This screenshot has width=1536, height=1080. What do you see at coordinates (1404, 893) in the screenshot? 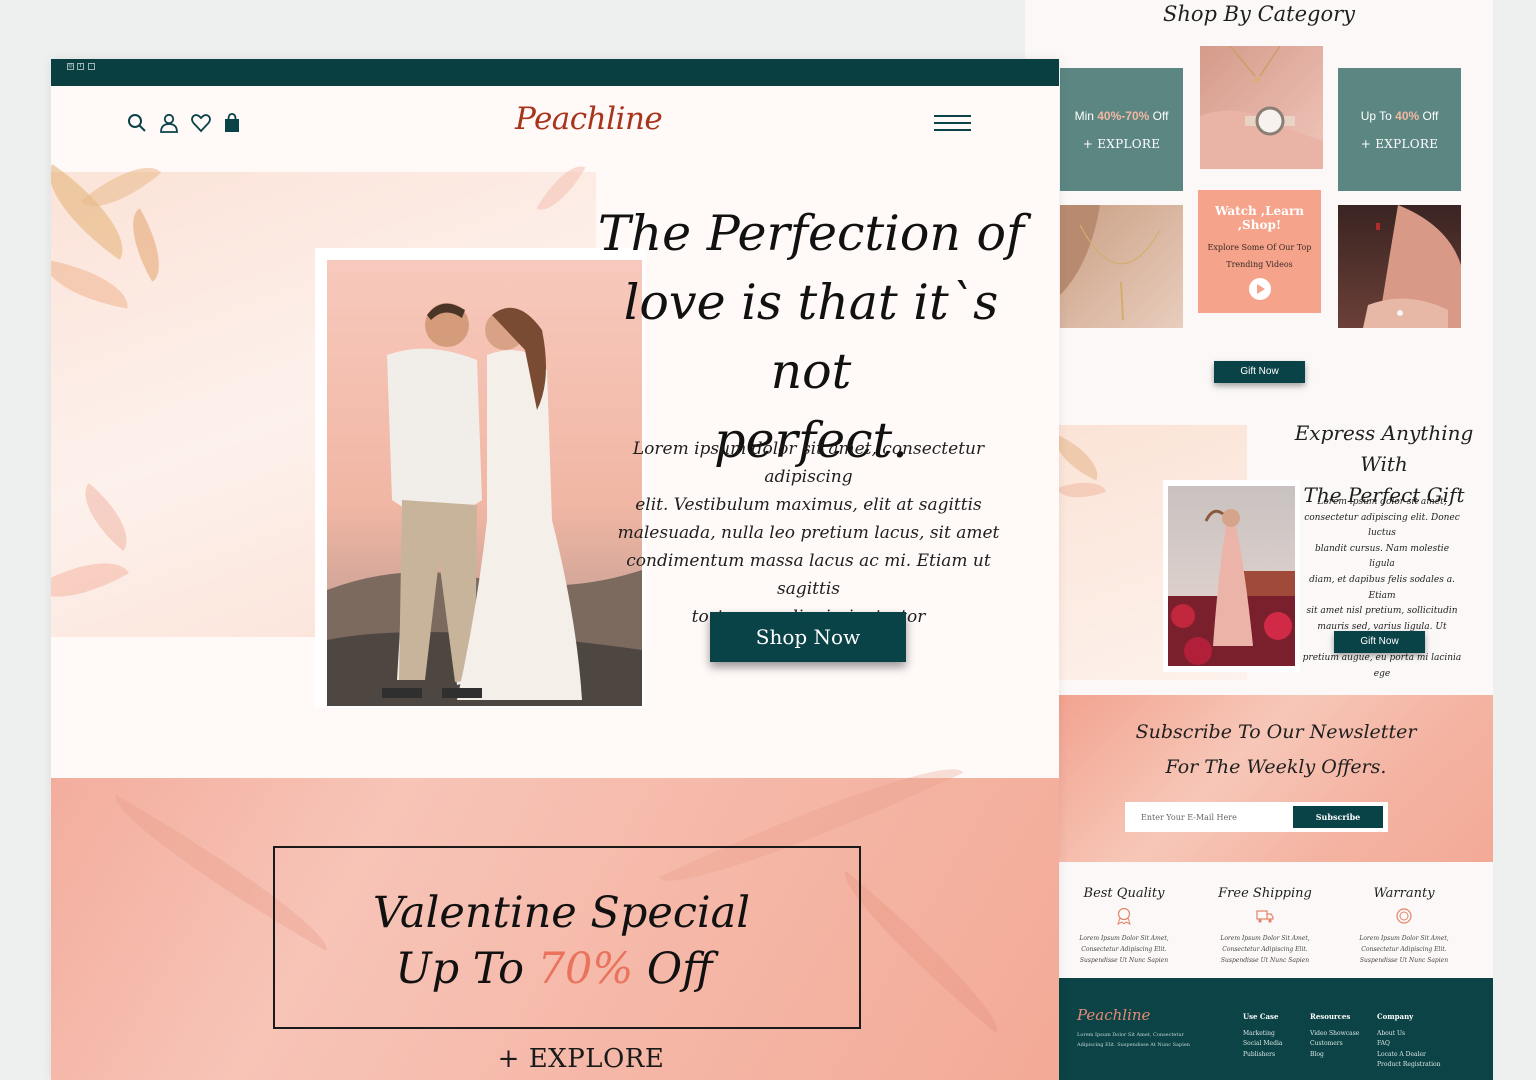
I see `feature-title: Warranty` at bounding box center [1404, 893].